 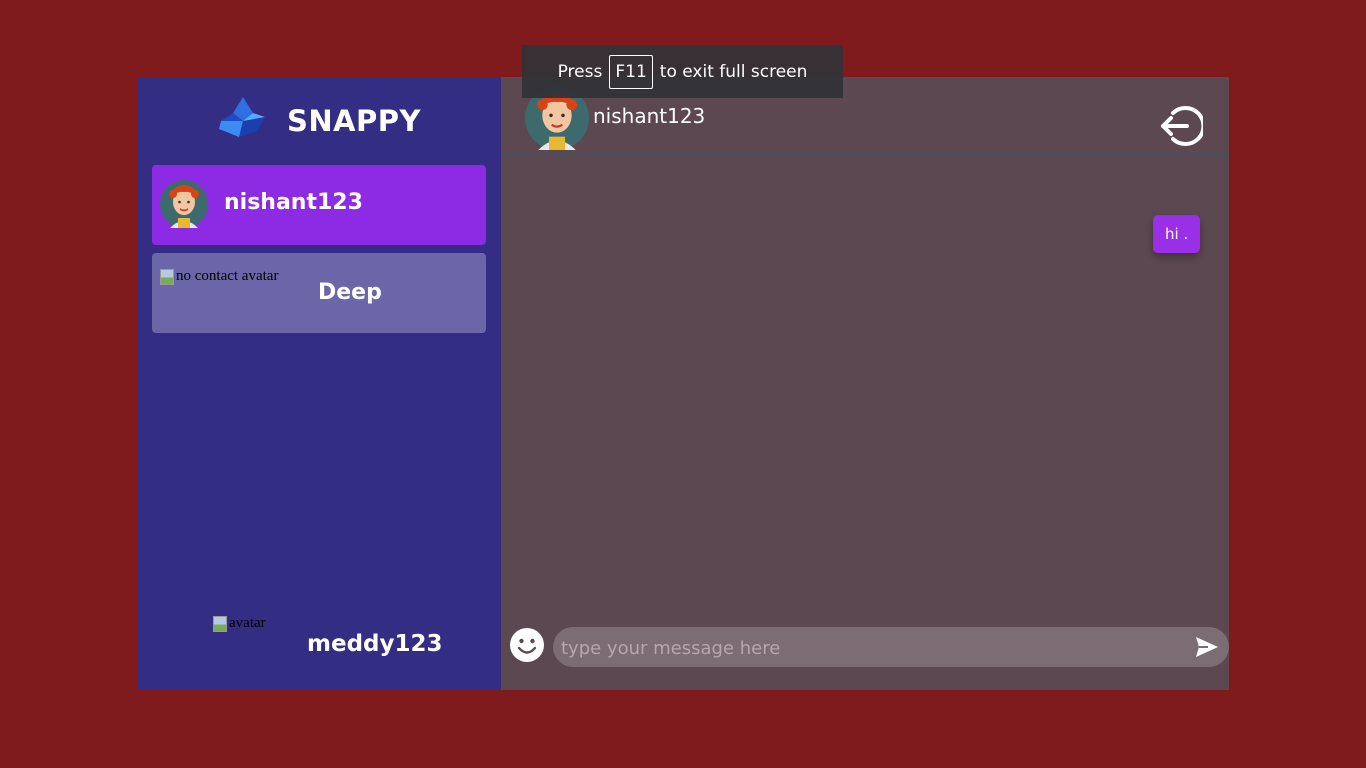 I want to click on current-user-avatar: avatar, so click(x=239, y=623).